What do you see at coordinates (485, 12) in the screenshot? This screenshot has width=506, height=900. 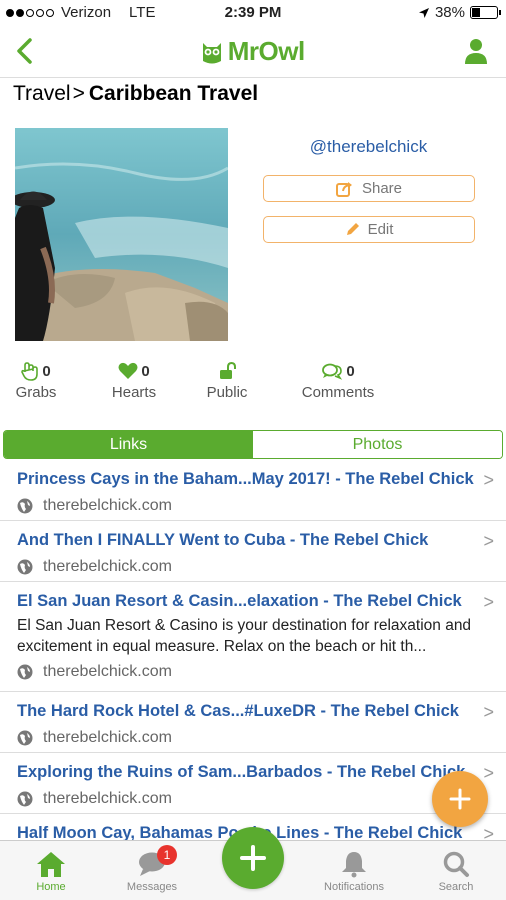 I see `battery-icon` at bounding box center [485, 12].